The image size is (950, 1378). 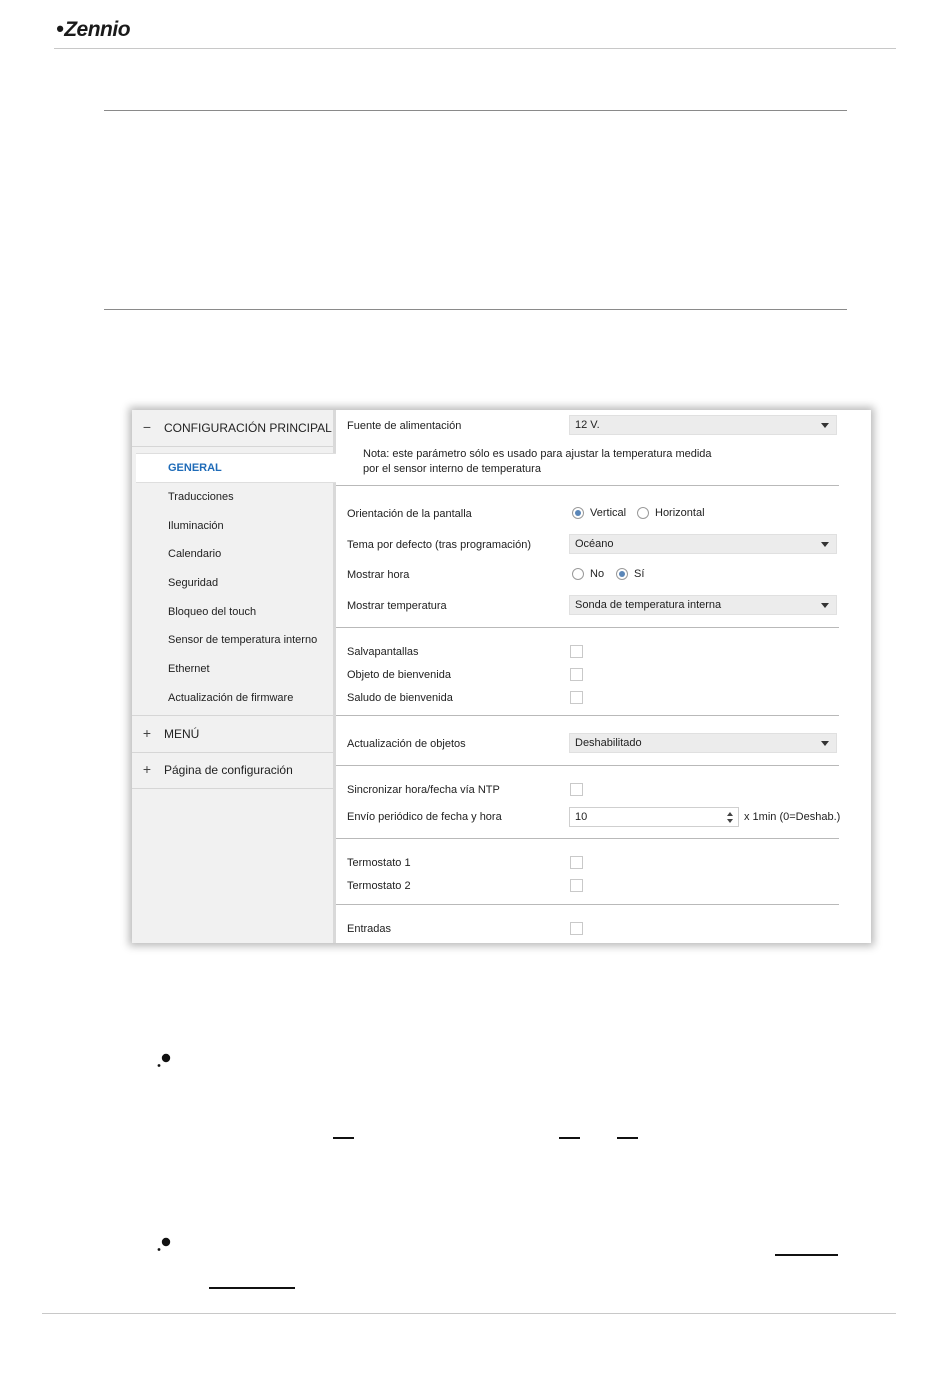 I want to click on group-configuracion-principal: − CONFIGURACIÓN PRINCIPAL, so click(x=232, y=428).